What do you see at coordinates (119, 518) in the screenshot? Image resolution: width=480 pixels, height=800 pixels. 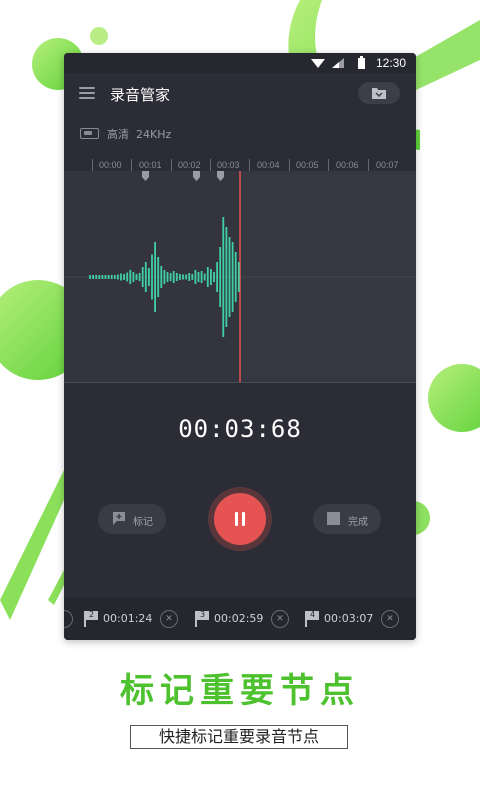 I see `add-mark-icon` at bounding box center [119, 518].